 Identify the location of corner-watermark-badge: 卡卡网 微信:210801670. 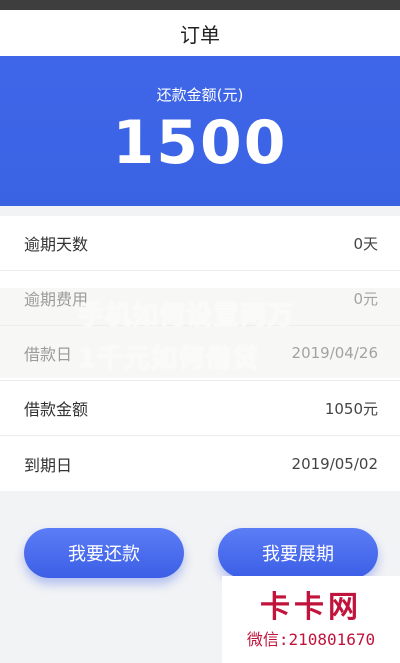
(311, 619).